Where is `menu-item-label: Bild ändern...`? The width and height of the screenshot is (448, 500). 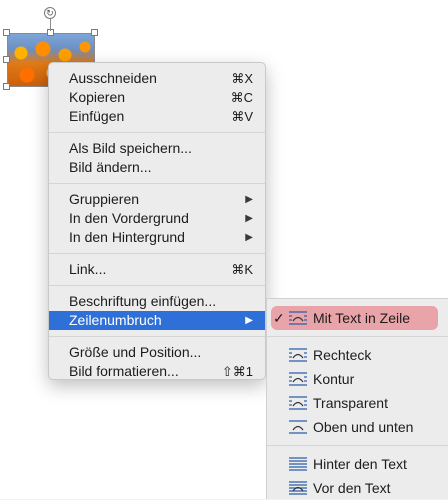
menu-item-label: Bild ändern... is located at coordinates (110, 167).